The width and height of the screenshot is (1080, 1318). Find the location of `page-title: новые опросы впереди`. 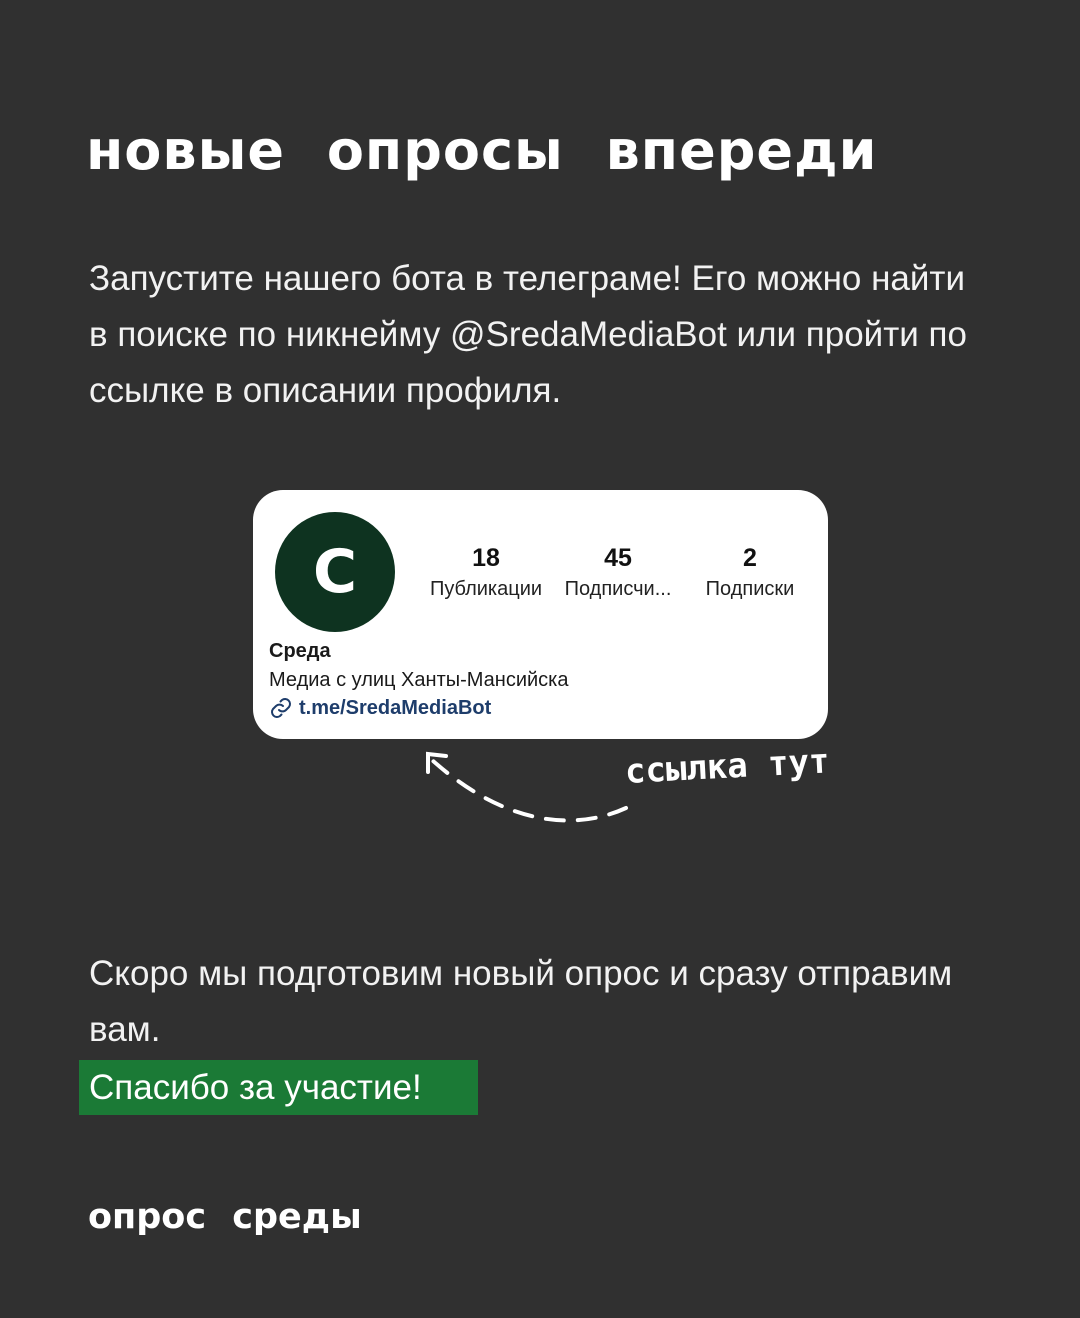

page-title: новые опросы впереди is located at coordinates (482, 150).